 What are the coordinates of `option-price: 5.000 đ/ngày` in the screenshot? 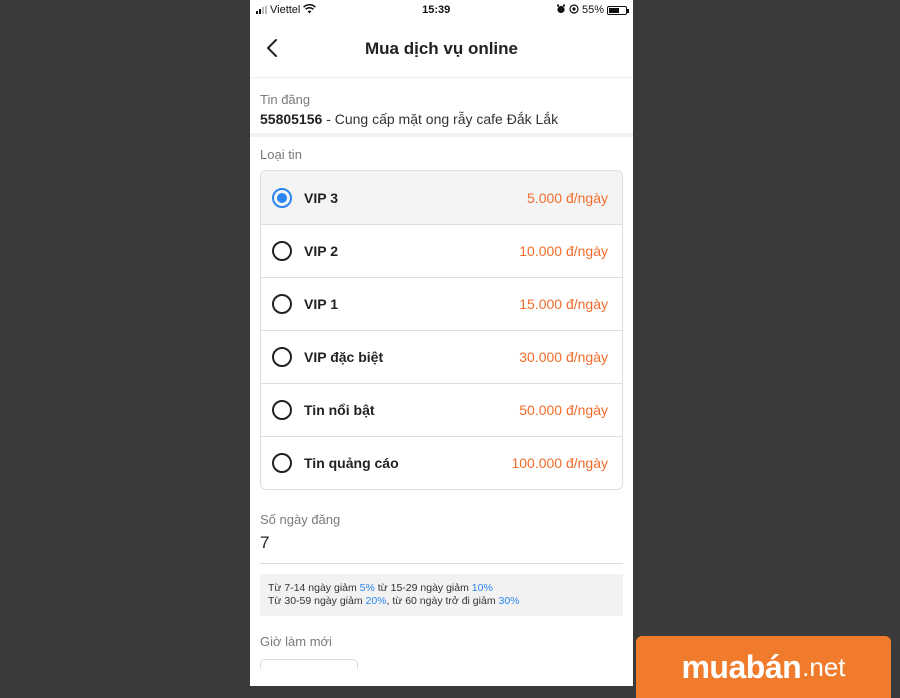 It's located at (567, 197).